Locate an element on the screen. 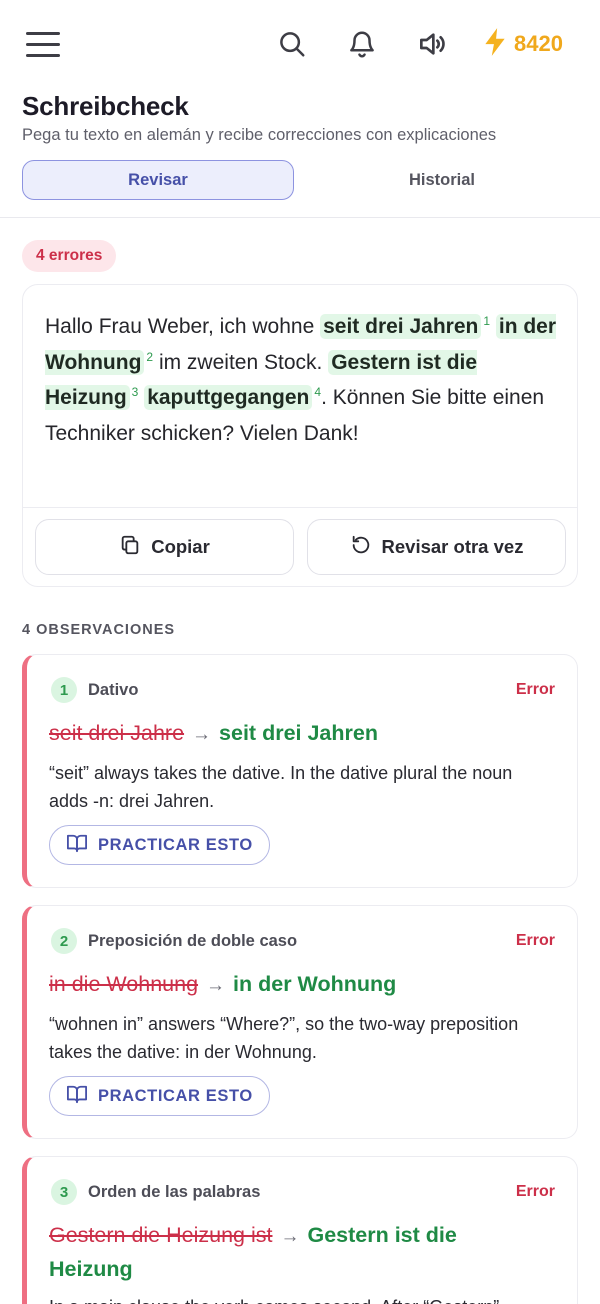 This screenshot has width=600, height=1304. copy-button: Copiar is located at coordinates (164, 547).